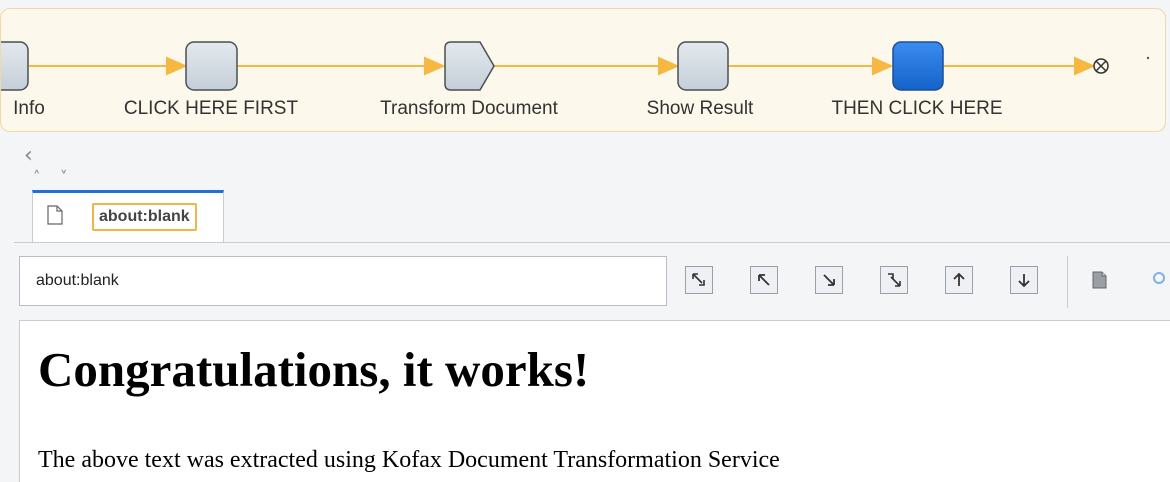 This screenshot has width=1170, height=482. I want to click on chevron-down-icon: ˅, so click(64, 177).